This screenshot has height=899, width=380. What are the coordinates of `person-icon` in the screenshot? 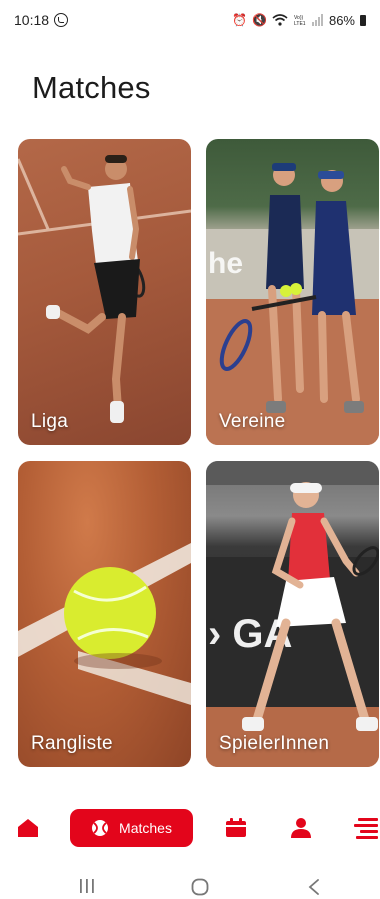 It's located at (301, 828).